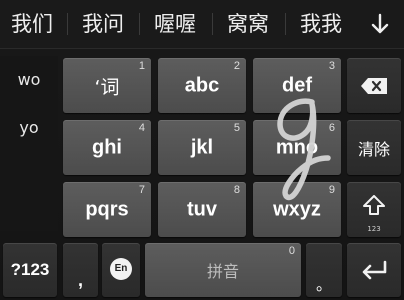  I want to click on key-number: 7, so click(141, 190).